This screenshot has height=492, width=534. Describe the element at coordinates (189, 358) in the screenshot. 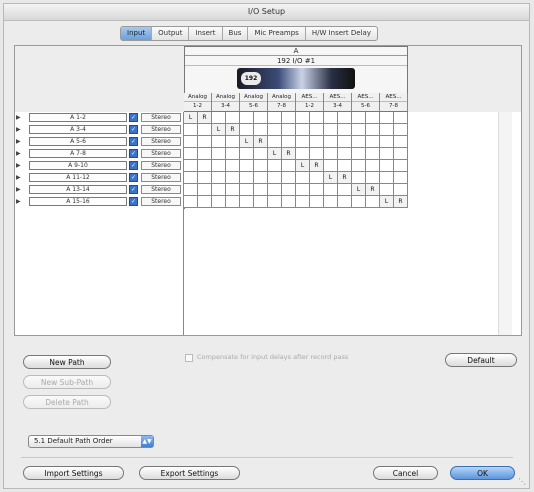

I see `compensate-checkbox` at that location.